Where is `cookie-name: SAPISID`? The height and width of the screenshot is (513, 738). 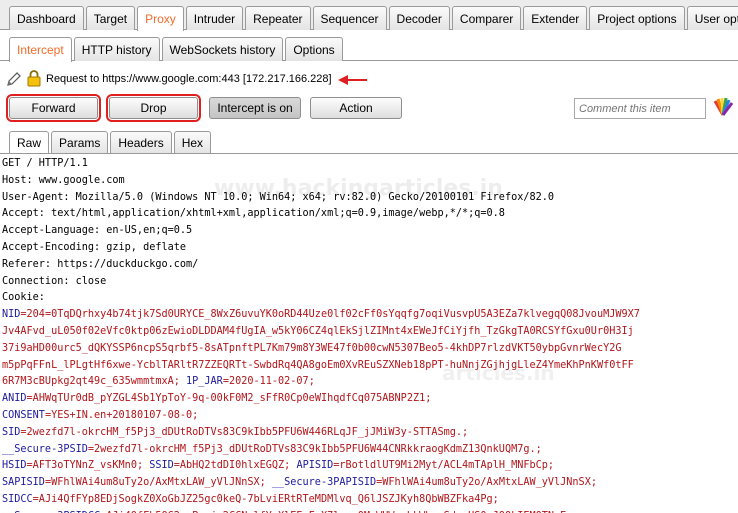 cookie-name: SAPISID is located at coordinates (23, 483).